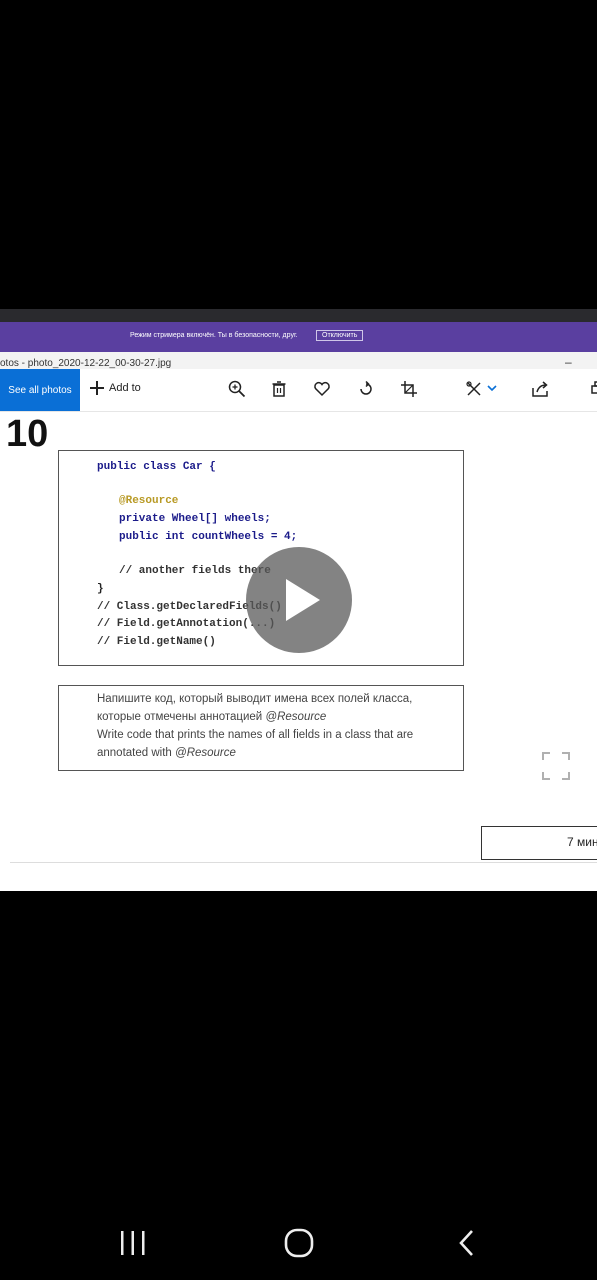 Image resolution: width=597 pixels, height=1280 pixels. What do you see at coordinates (299, 1243) in the screenshot?
I see `home-icon` at bounding box center [299, 1243].